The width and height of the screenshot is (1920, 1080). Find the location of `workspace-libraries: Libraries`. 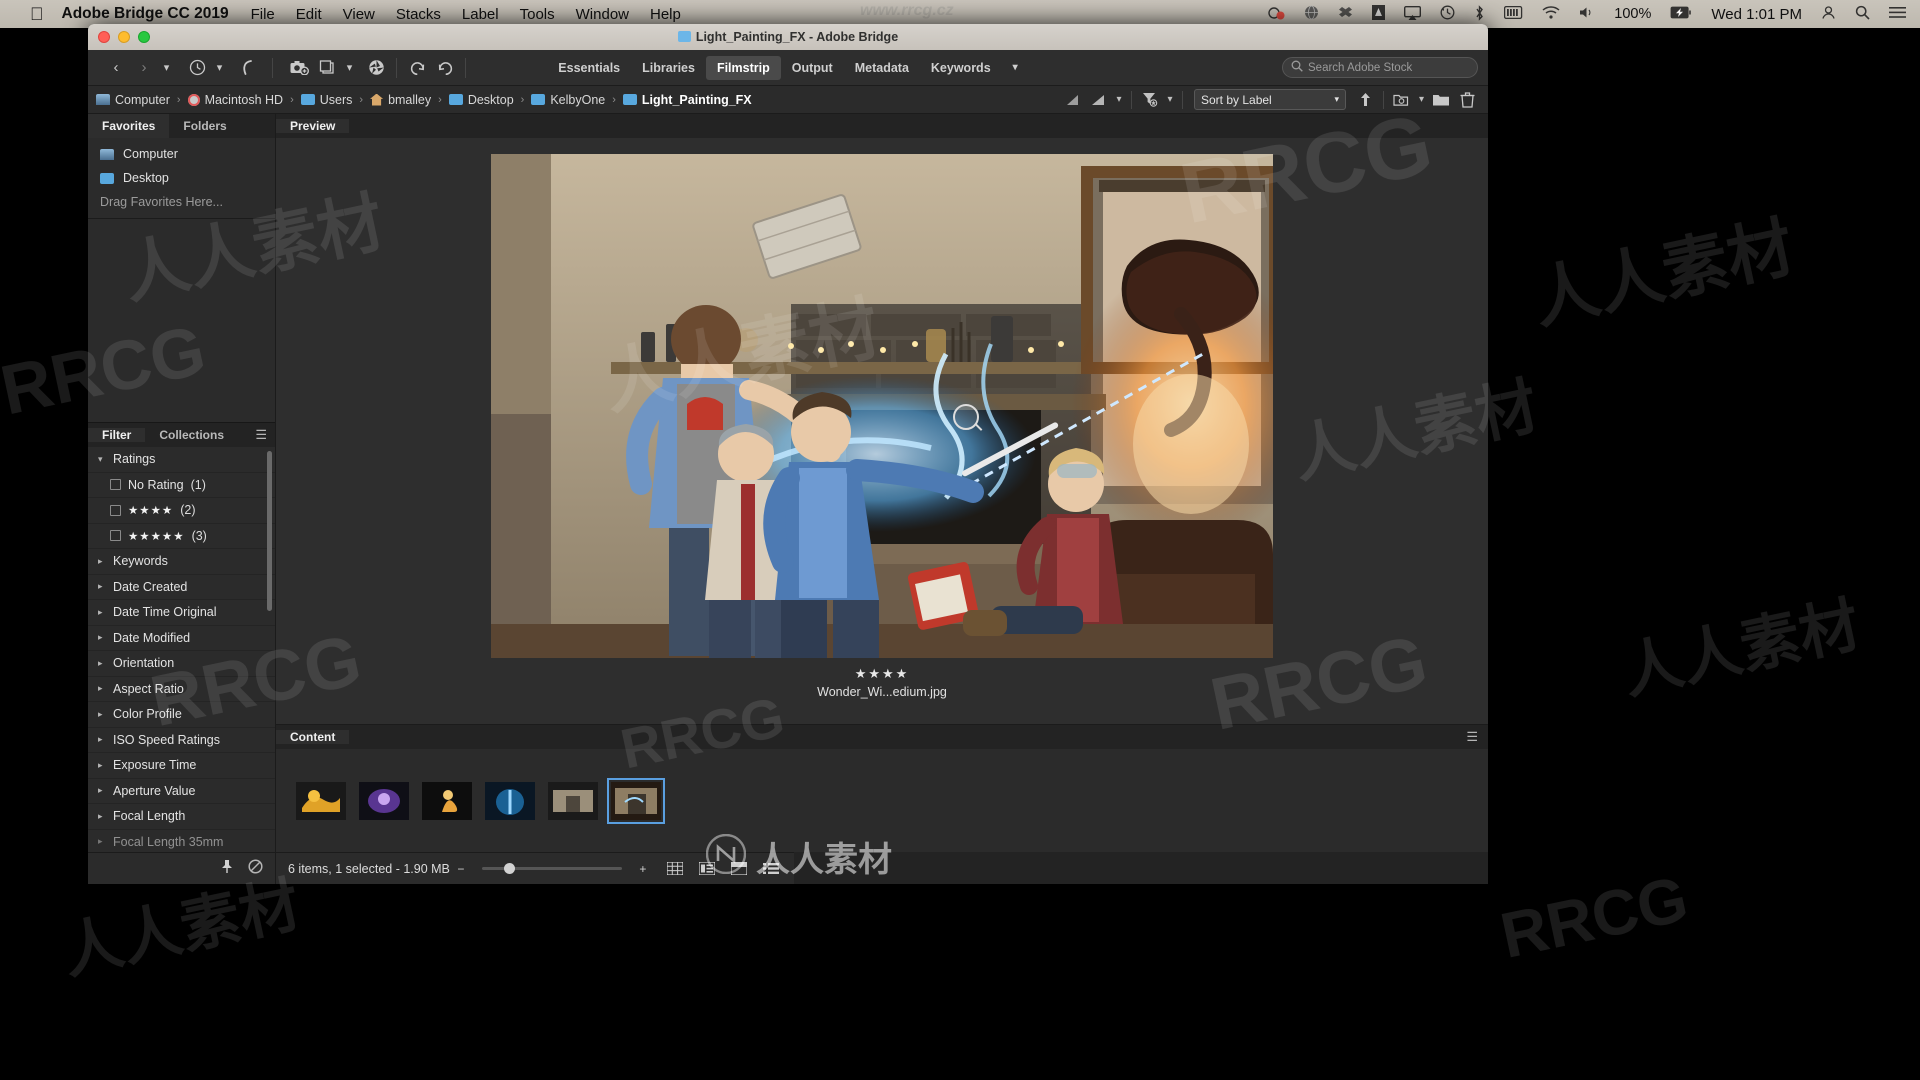

workspace-libraries: Libraries is located at coordinates (668, 68).